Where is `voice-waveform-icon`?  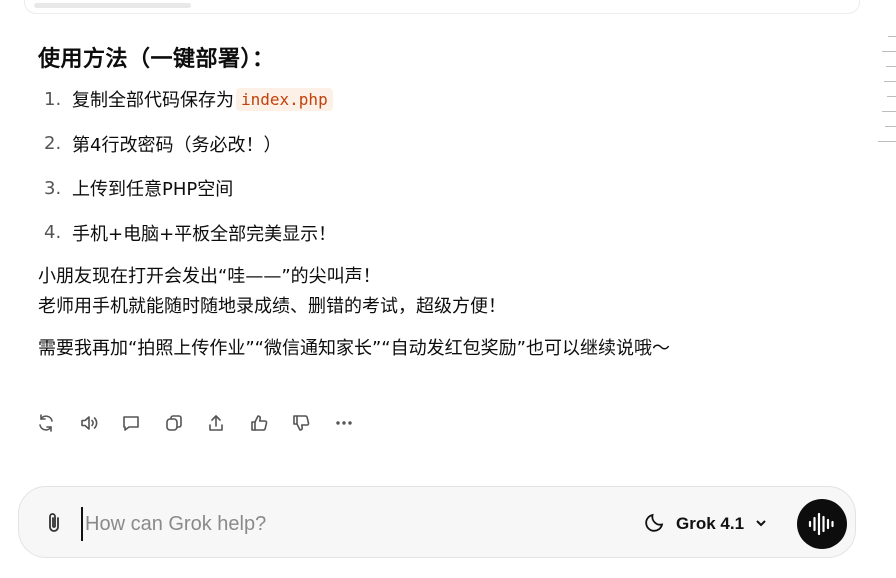
voice-waveform-icon is located at coordinates (821, 524).